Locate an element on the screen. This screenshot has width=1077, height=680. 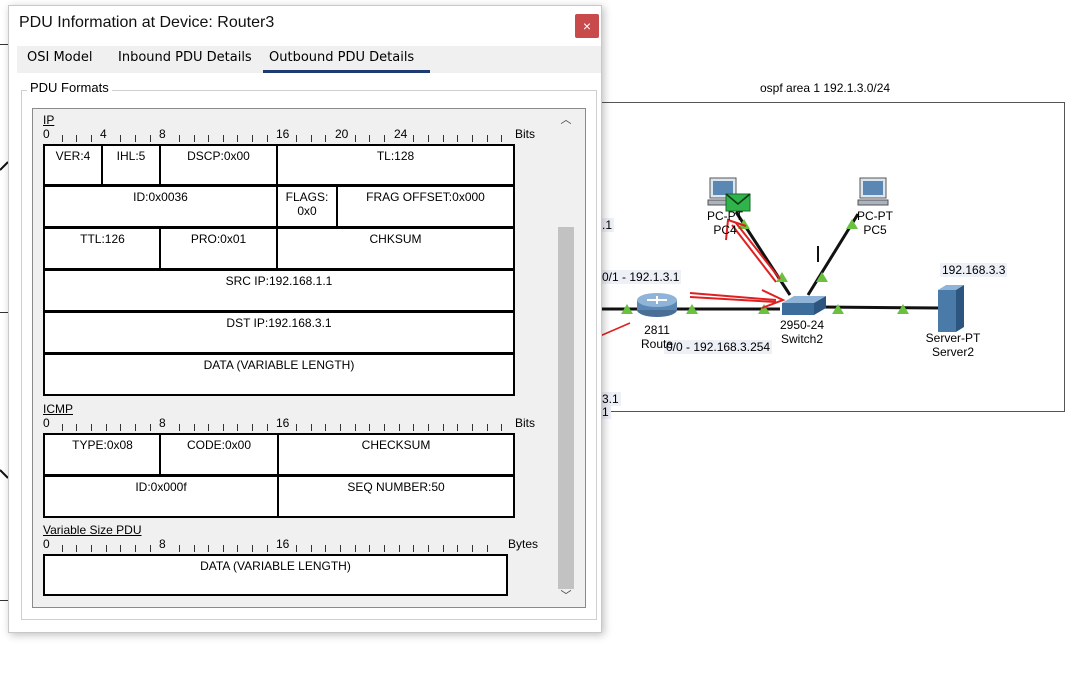
pc5-icon is located at coordinates (873, 191).